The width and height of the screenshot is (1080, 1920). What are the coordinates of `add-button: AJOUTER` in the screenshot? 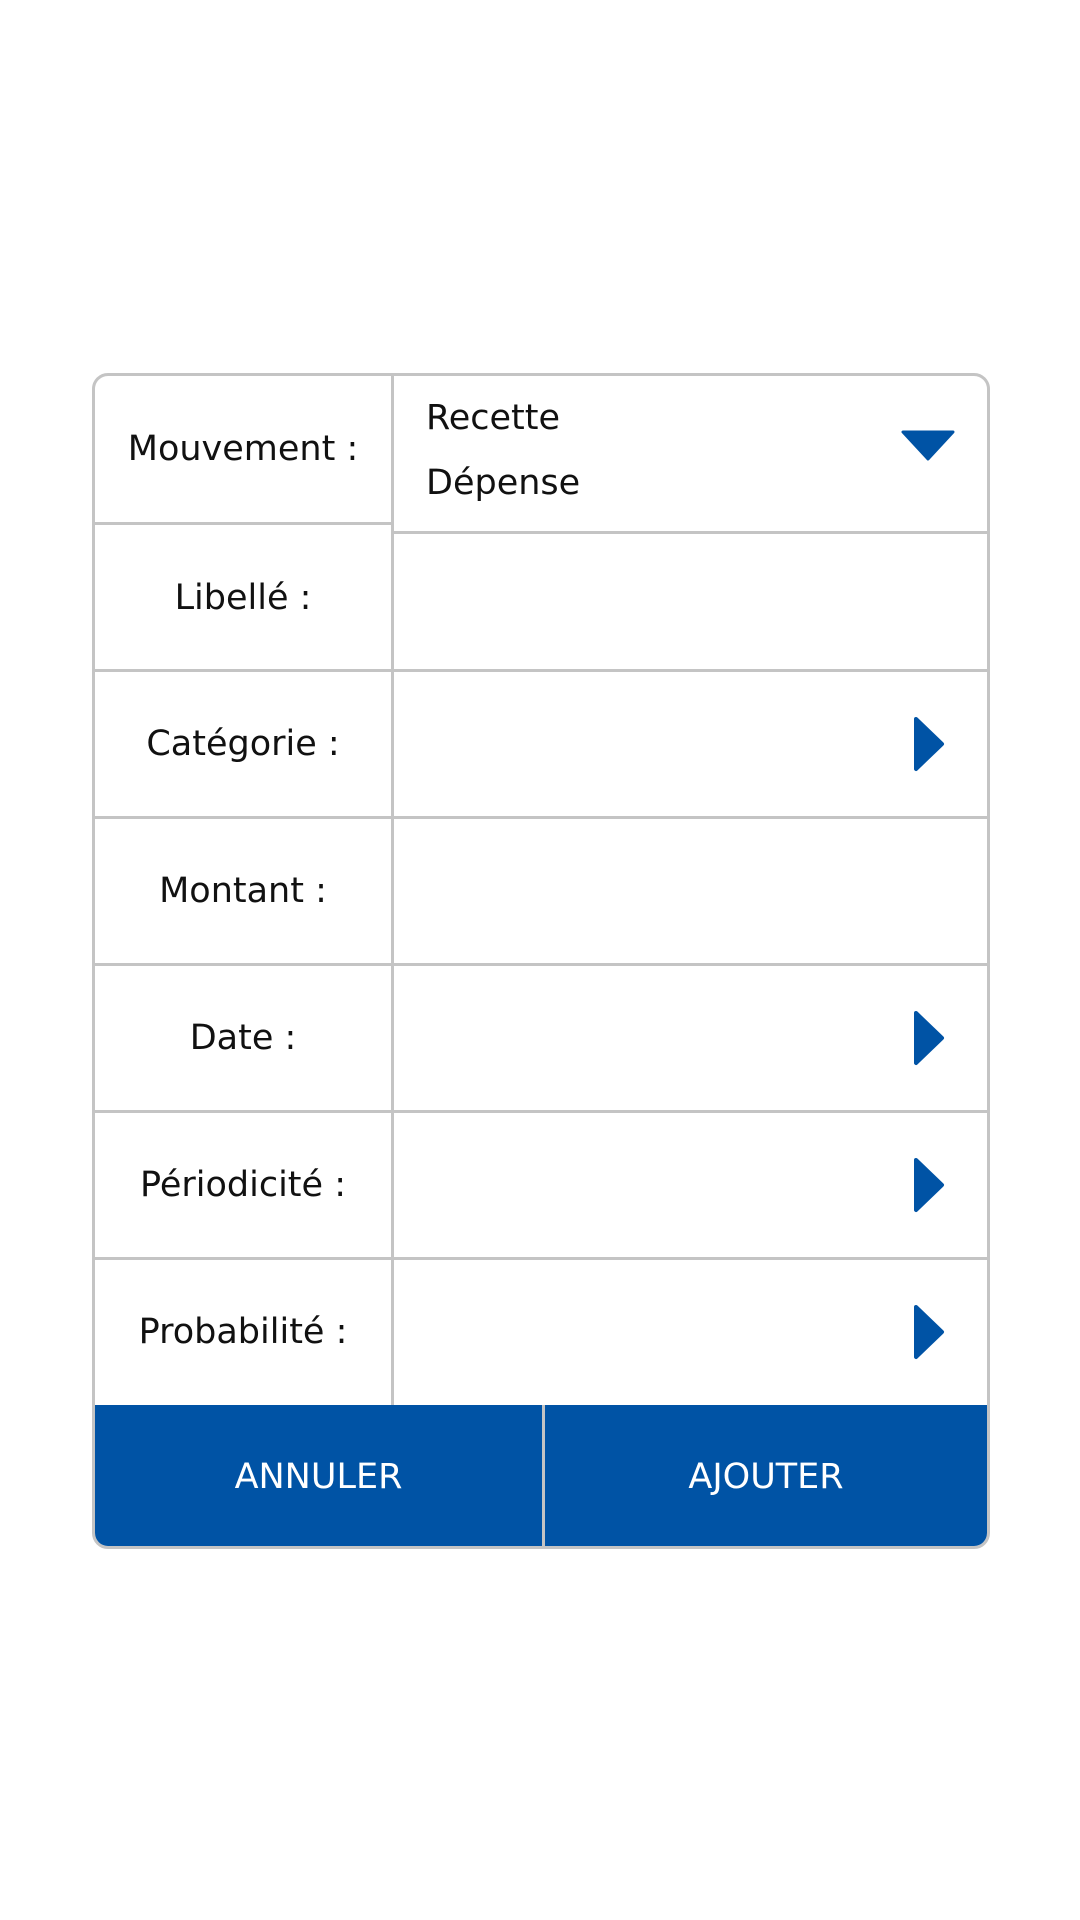 It's located at (766, 1475).